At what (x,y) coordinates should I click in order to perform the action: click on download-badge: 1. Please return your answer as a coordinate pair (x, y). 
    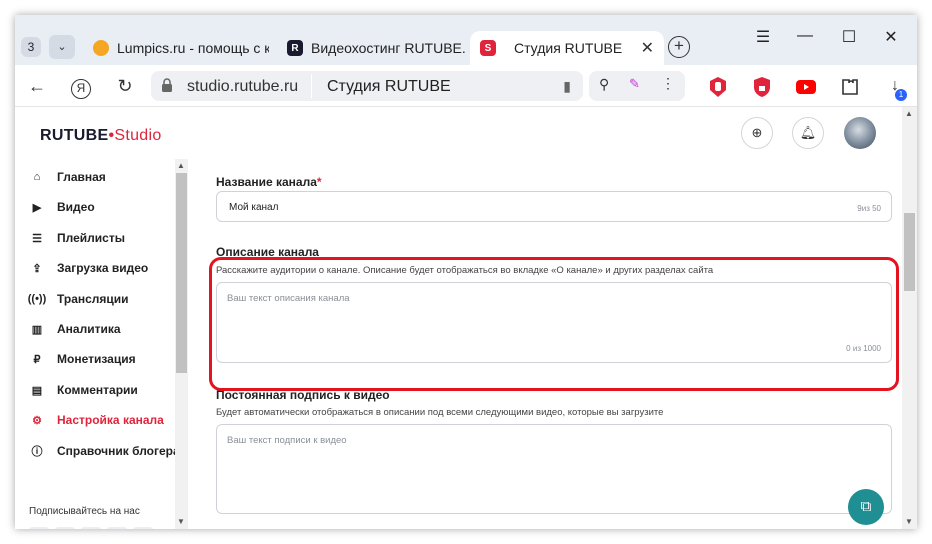
    Looking at the image, I should click on (901, 95).